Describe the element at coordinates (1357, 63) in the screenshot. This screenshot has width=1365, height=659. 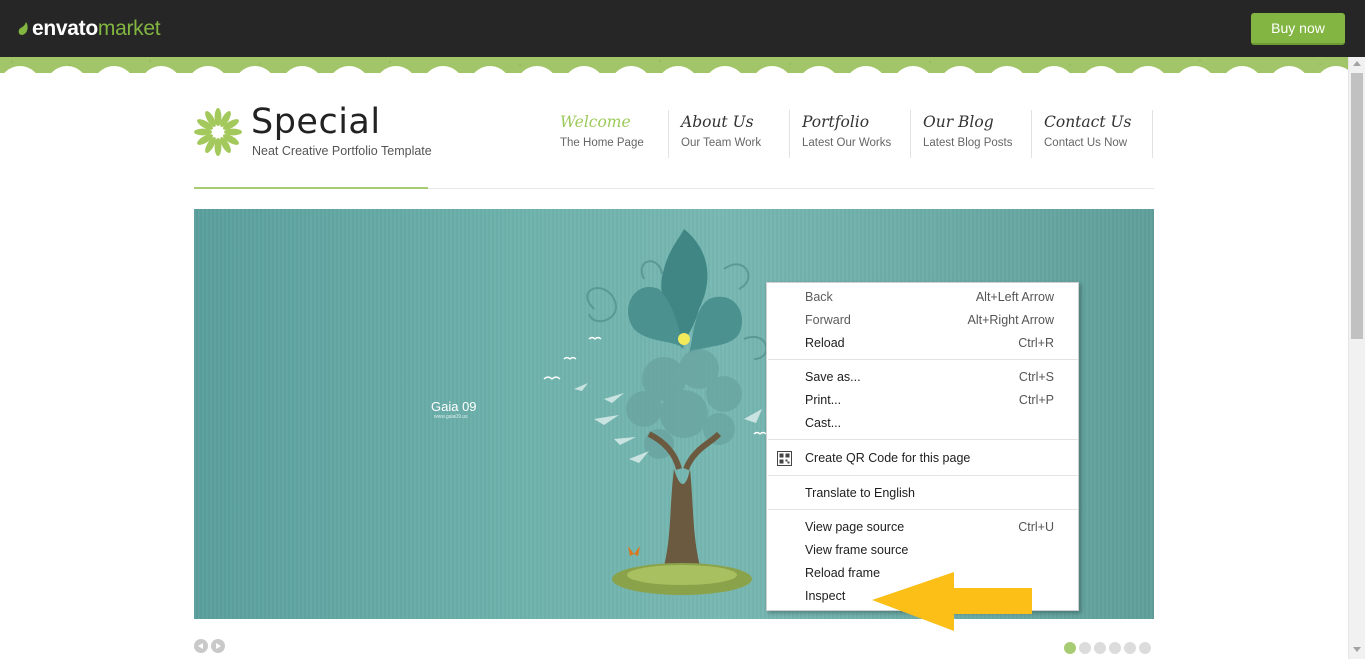
I see `scroll-up-arrow-icon` at that location.